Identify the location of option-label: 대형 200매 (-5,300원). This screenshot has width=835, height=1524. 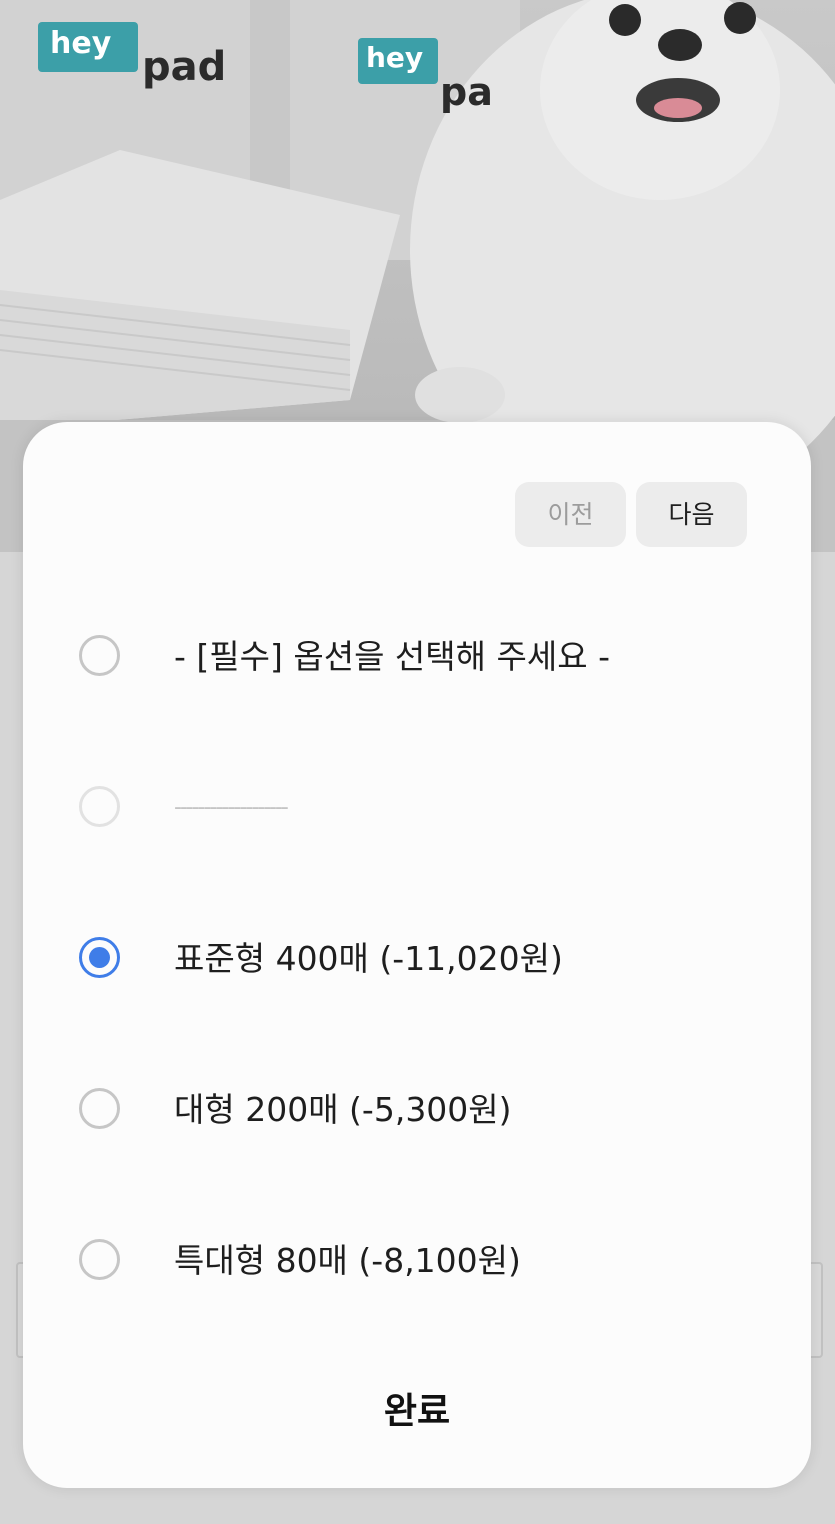
(343, 1109).